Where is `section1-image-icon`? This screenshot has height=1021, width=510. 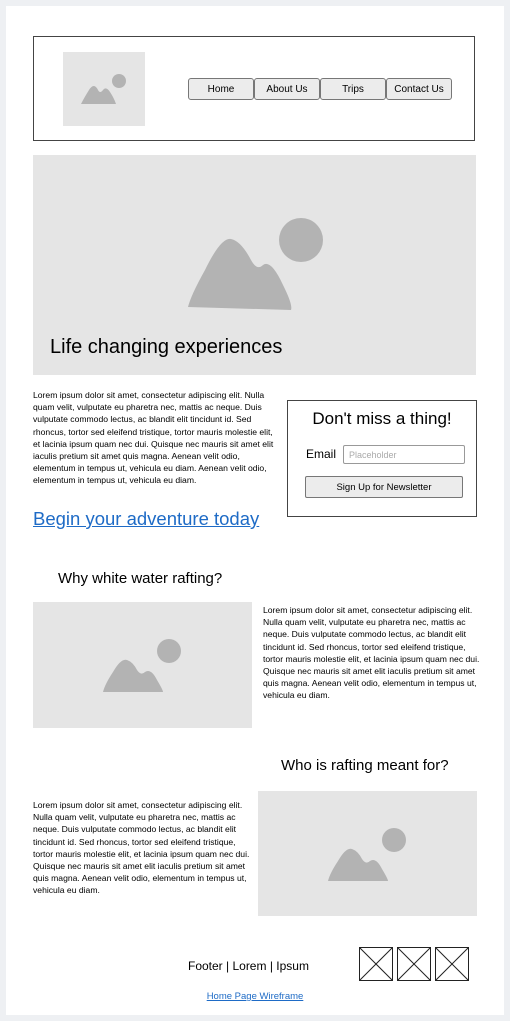 section1-image-icon is located at coordinates (142, 665).